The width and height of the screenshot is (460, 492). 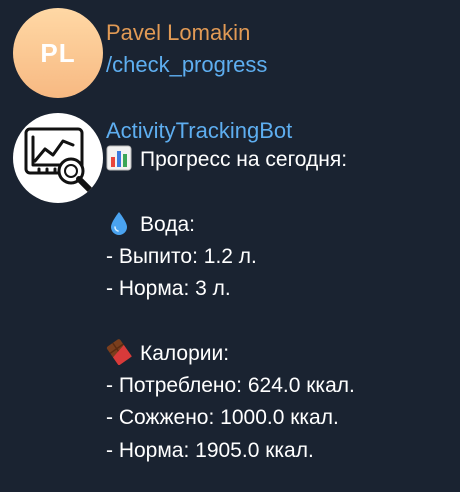 What do you see at coordinates (168, 289) in the screenshot?
I see `water-norm: - Норма: 3 л.` at bounding box center [168, 289].